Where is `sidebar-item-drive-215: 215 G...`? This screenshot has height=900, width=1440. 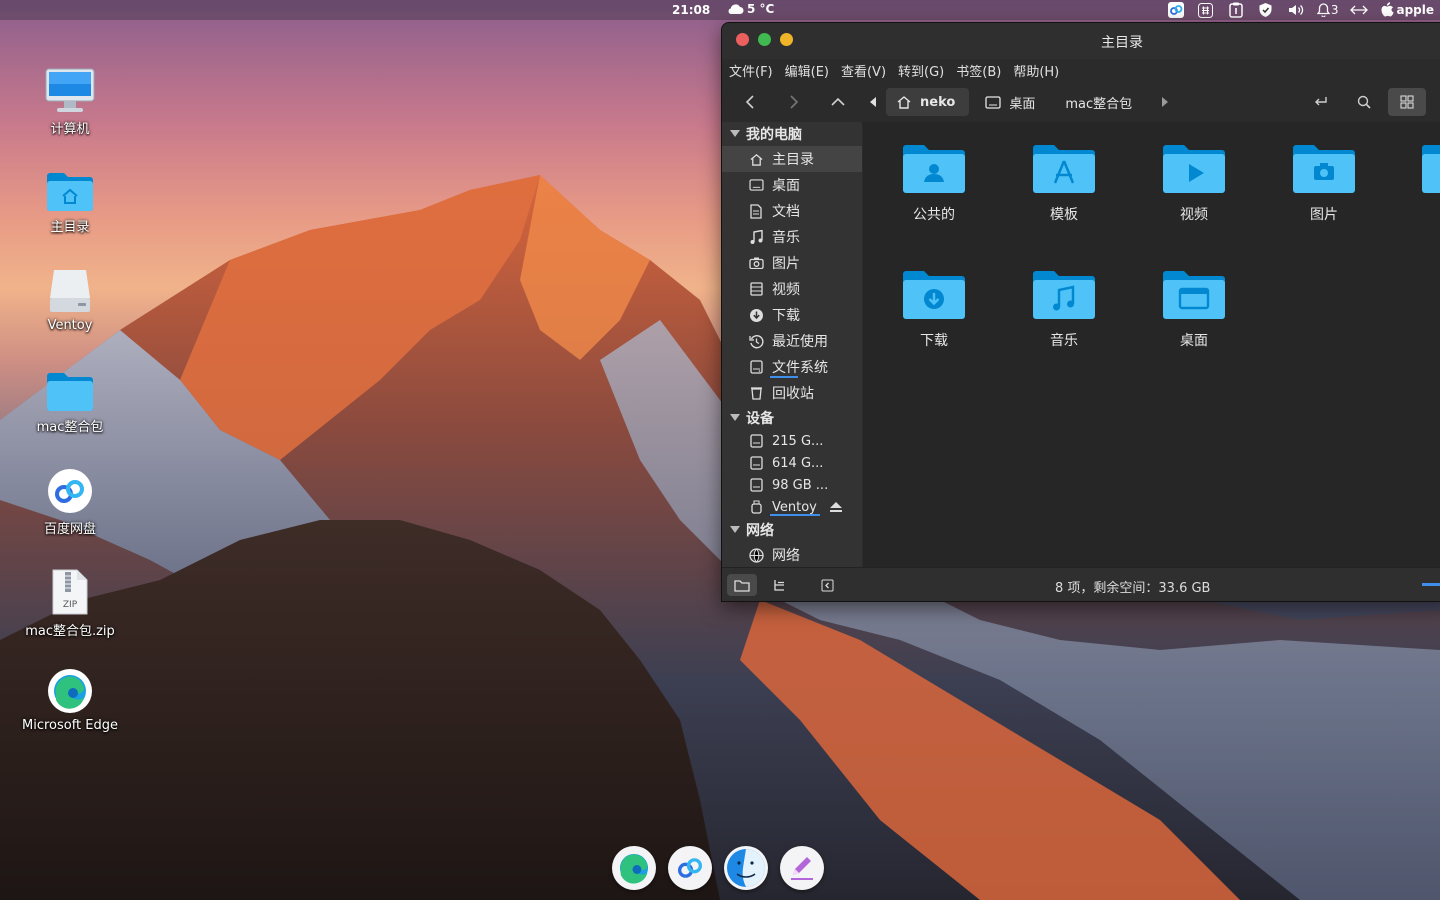
sidebar-item-drive-215: 215 G... is located at coordinates (792, 441).